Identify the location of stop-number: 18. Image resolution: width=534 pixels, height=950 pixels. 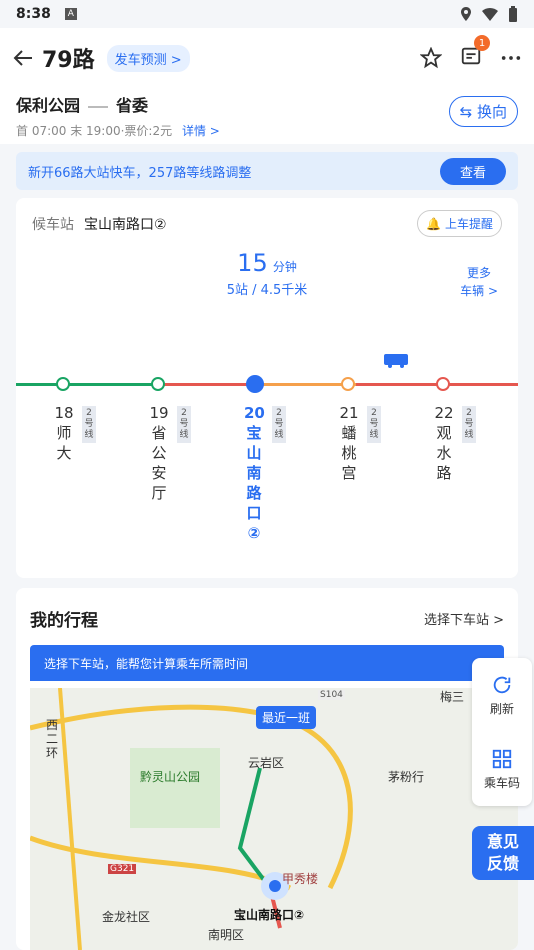
(64, 413).